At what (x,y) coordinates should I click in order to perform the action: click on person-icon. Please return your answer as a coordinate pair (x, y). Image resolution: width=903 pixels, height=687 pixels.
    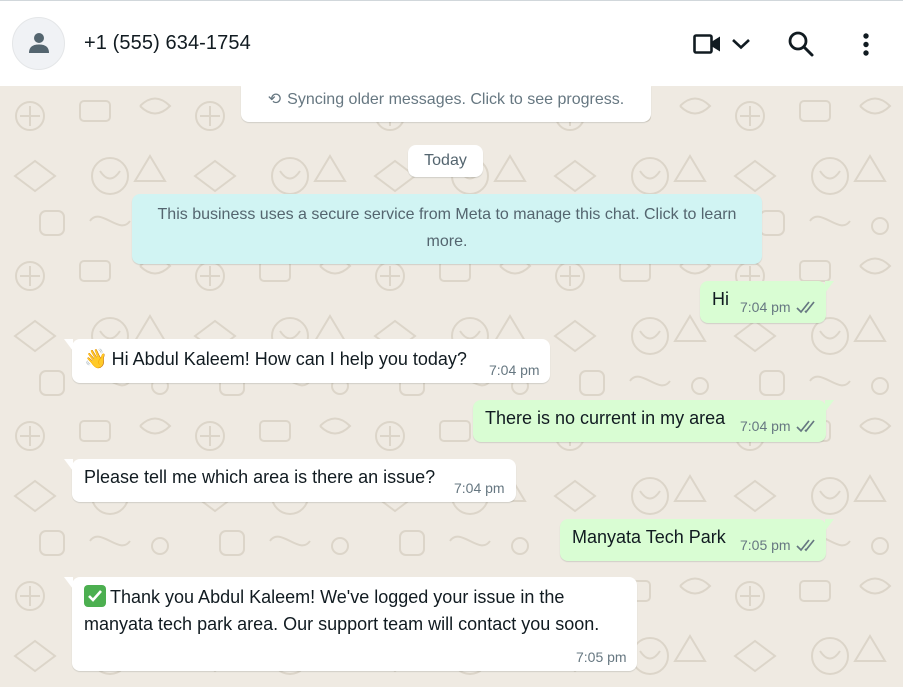
    Looking at the image, I should click on (39, 43).